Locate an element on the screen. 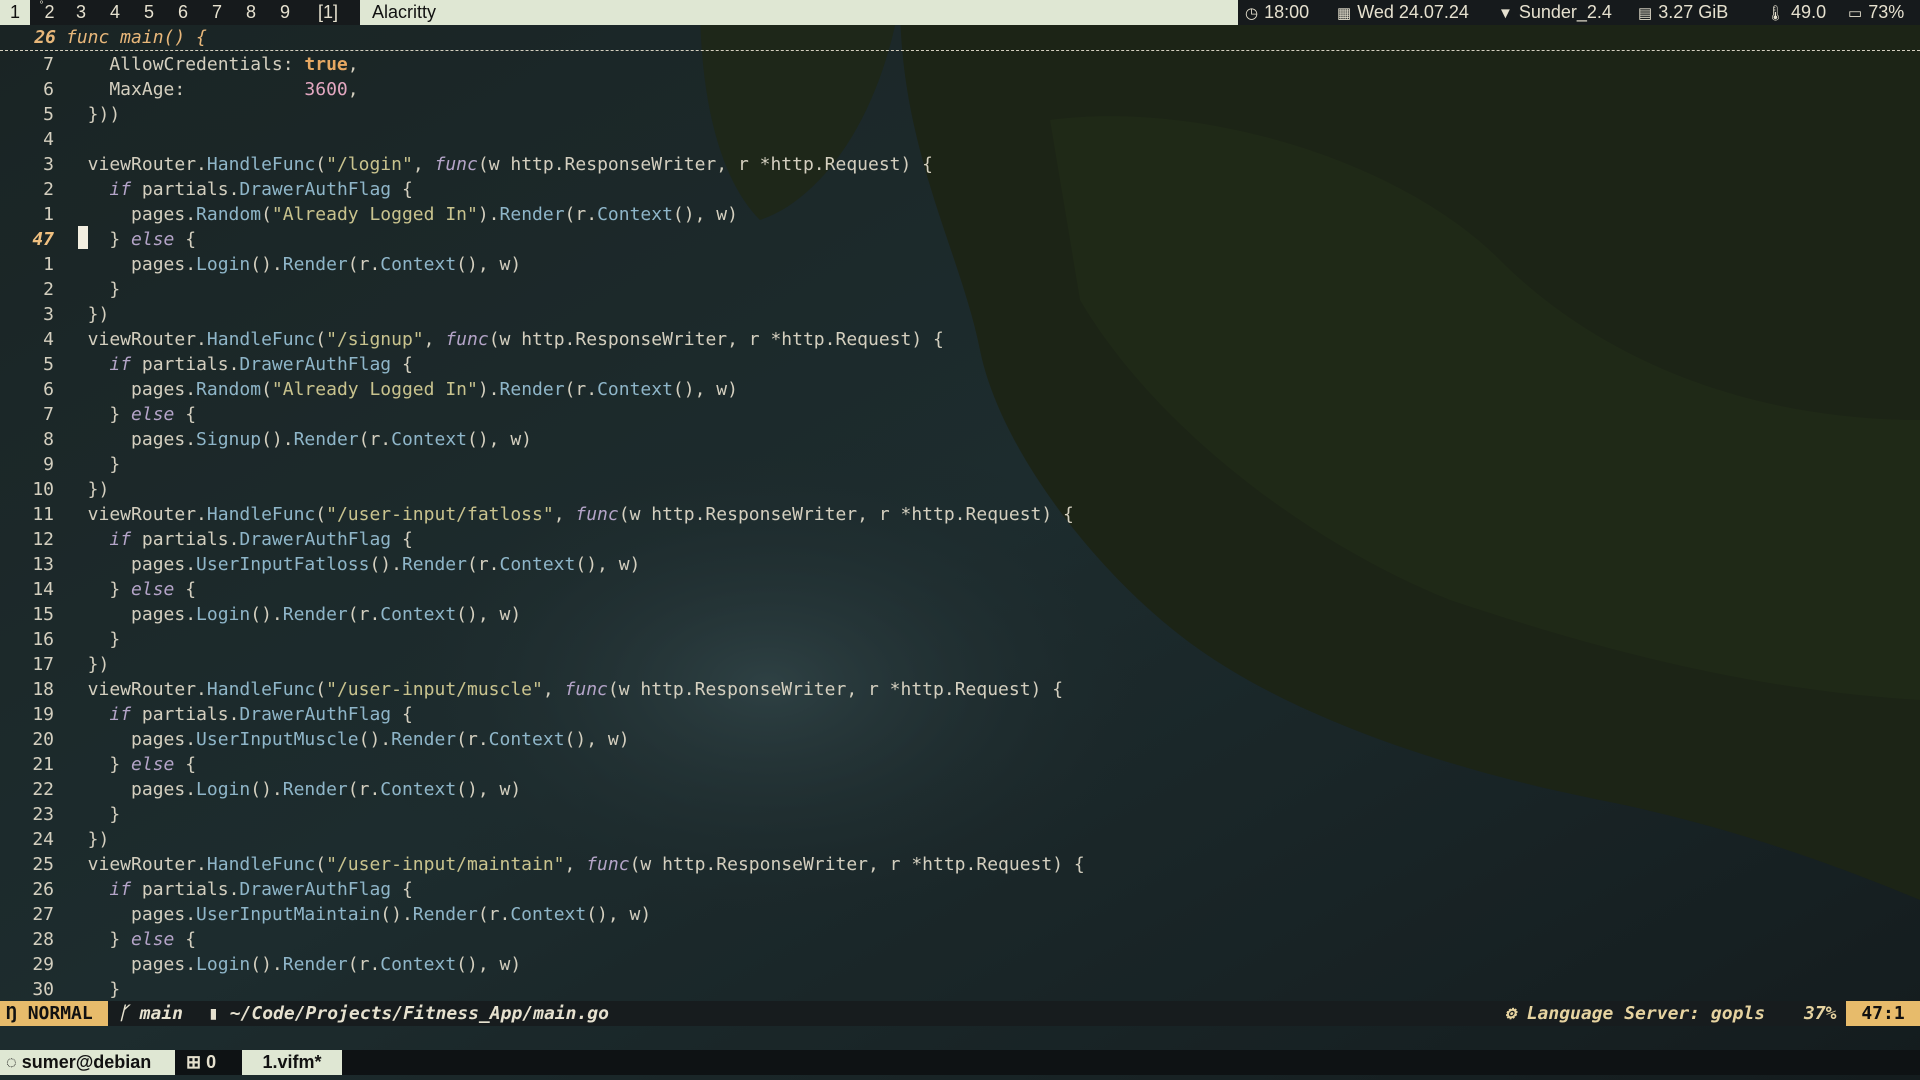 The image size is (1920, 1080). tmux-window-tab: 1.vifm* is located at coordinates (292, 1062).